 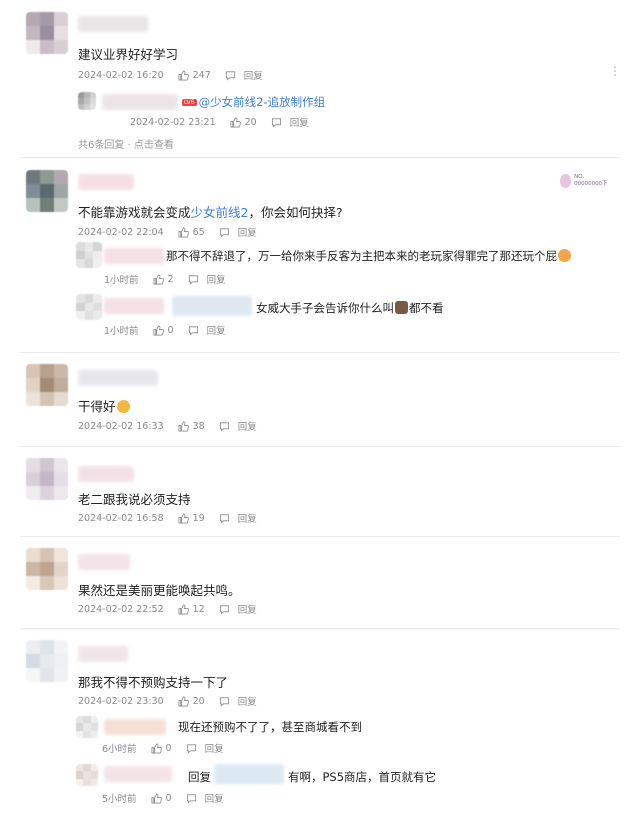 What do you see at coordinates (219, 122) in the screenshot?
I see `reply-meta: 2024-02-02 23:21 20 回复` at bounding box center [219, 122].